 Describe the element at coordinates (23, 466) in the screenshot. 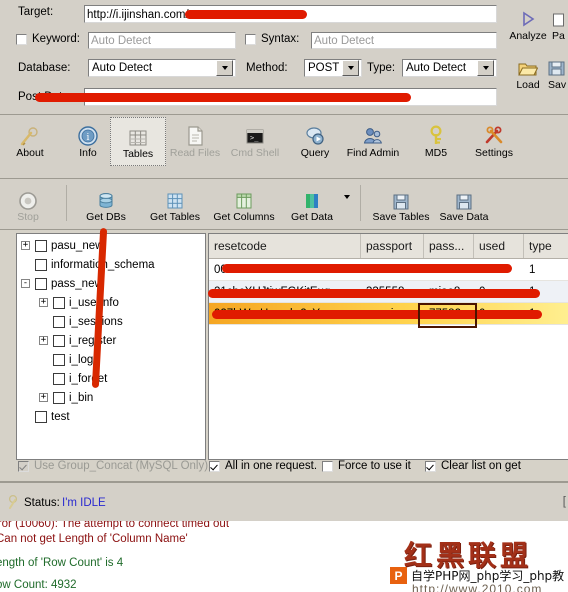

I see `use-group-concat-checkbox` at that location.